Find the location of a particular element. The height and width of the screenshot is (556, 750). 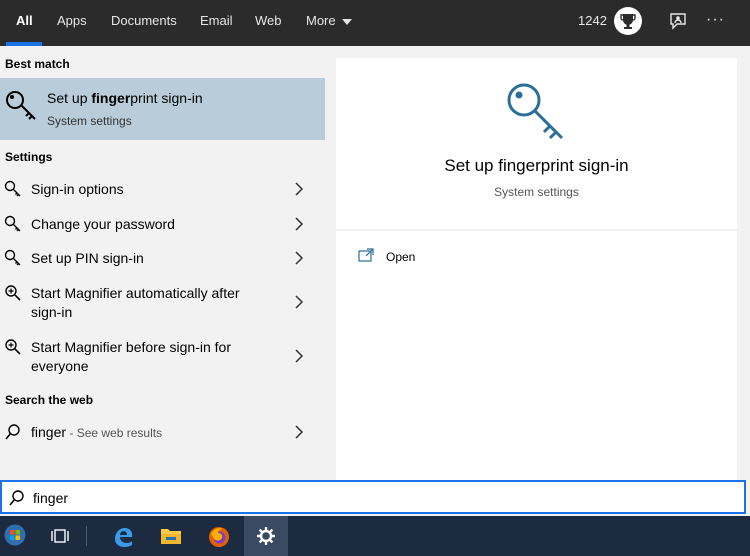

gear-icon is located at coordinates (266, 536).